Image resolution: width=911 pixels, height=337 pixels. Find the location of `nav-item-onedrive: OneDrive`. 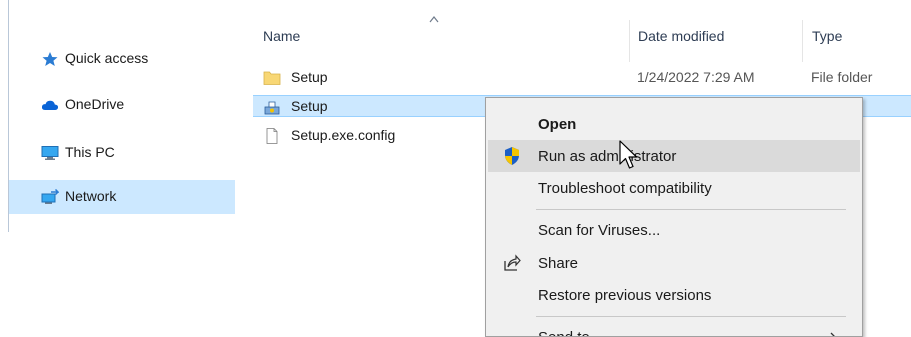

nav-item-onedrive: OneDrive is located at coordinates (122, 105).